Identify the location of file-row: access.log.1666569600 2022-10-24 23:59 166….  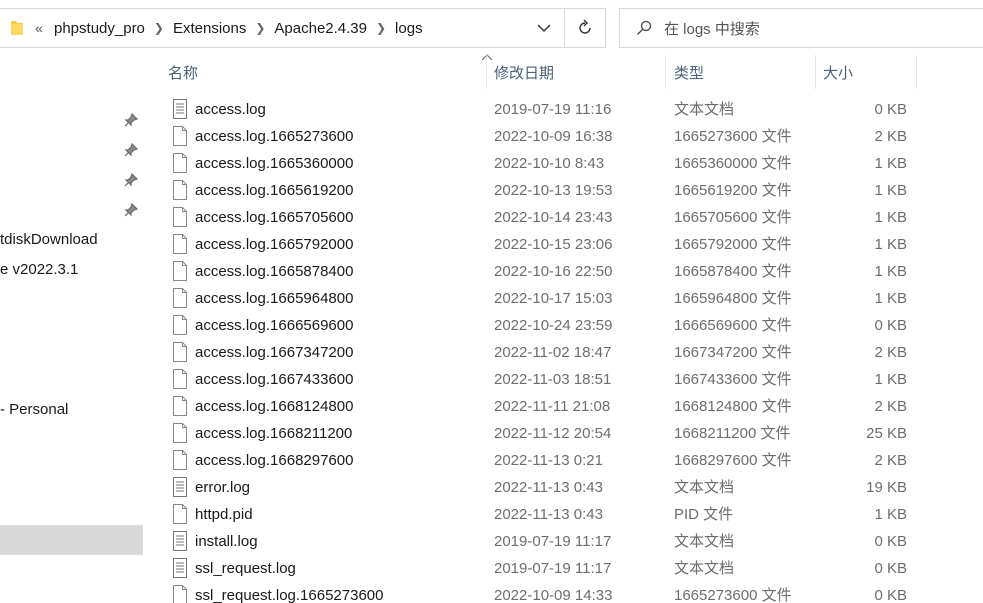
(491, 325).